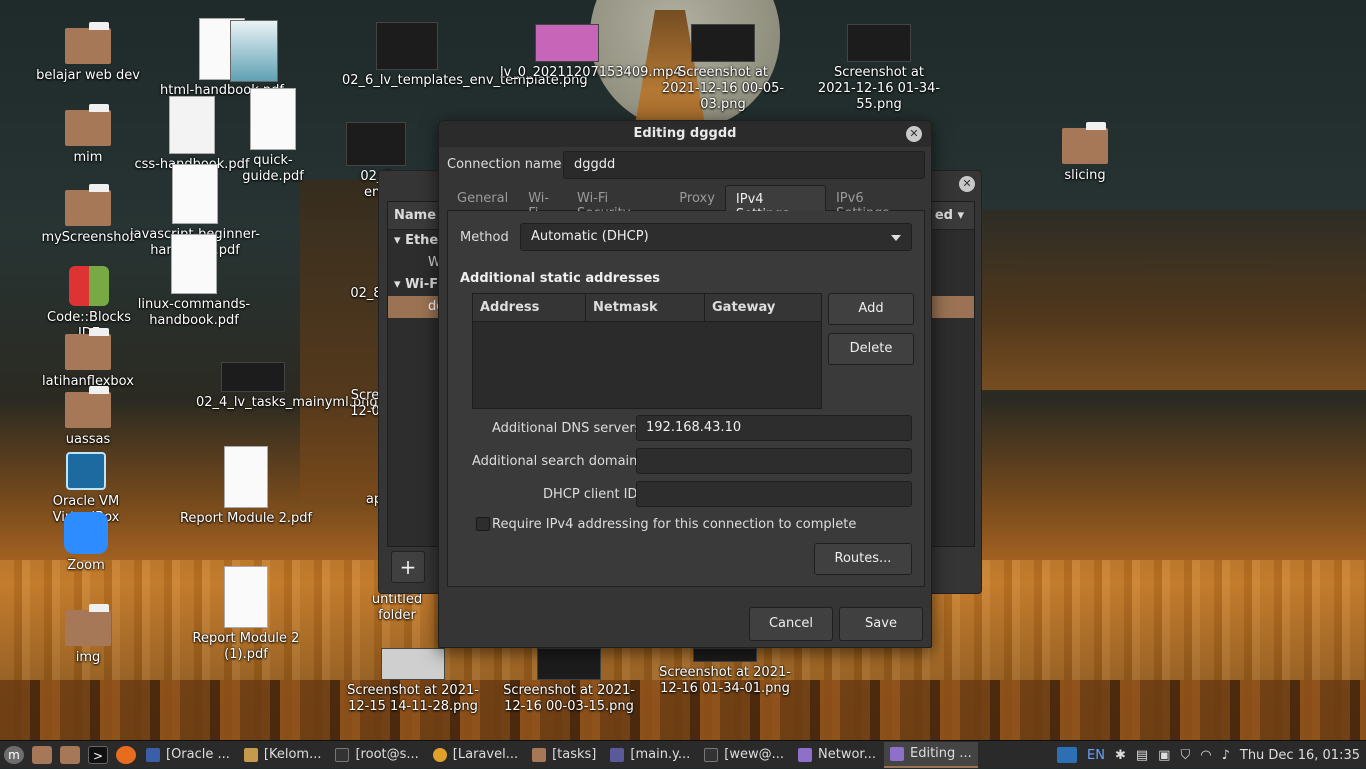  Describe the element at coordinates (881, 624) in the screenshot. I see `save-button: Save` at that location.